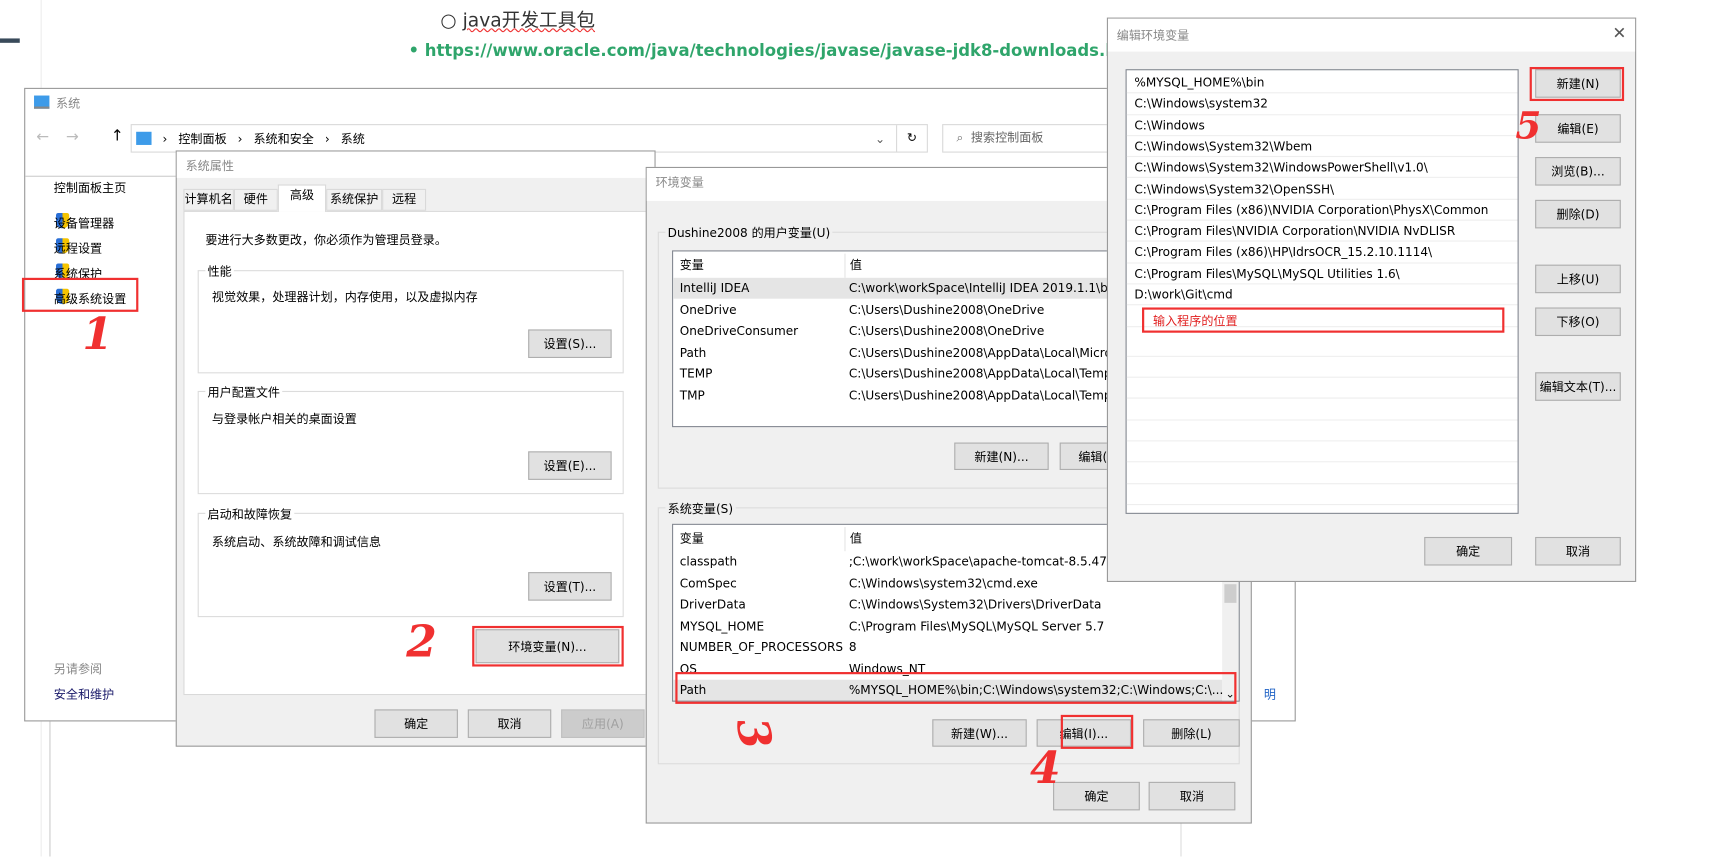  Describe the element at coordinates (692, 395) in the screenshot. I see `variable-name: TMP` at that location.